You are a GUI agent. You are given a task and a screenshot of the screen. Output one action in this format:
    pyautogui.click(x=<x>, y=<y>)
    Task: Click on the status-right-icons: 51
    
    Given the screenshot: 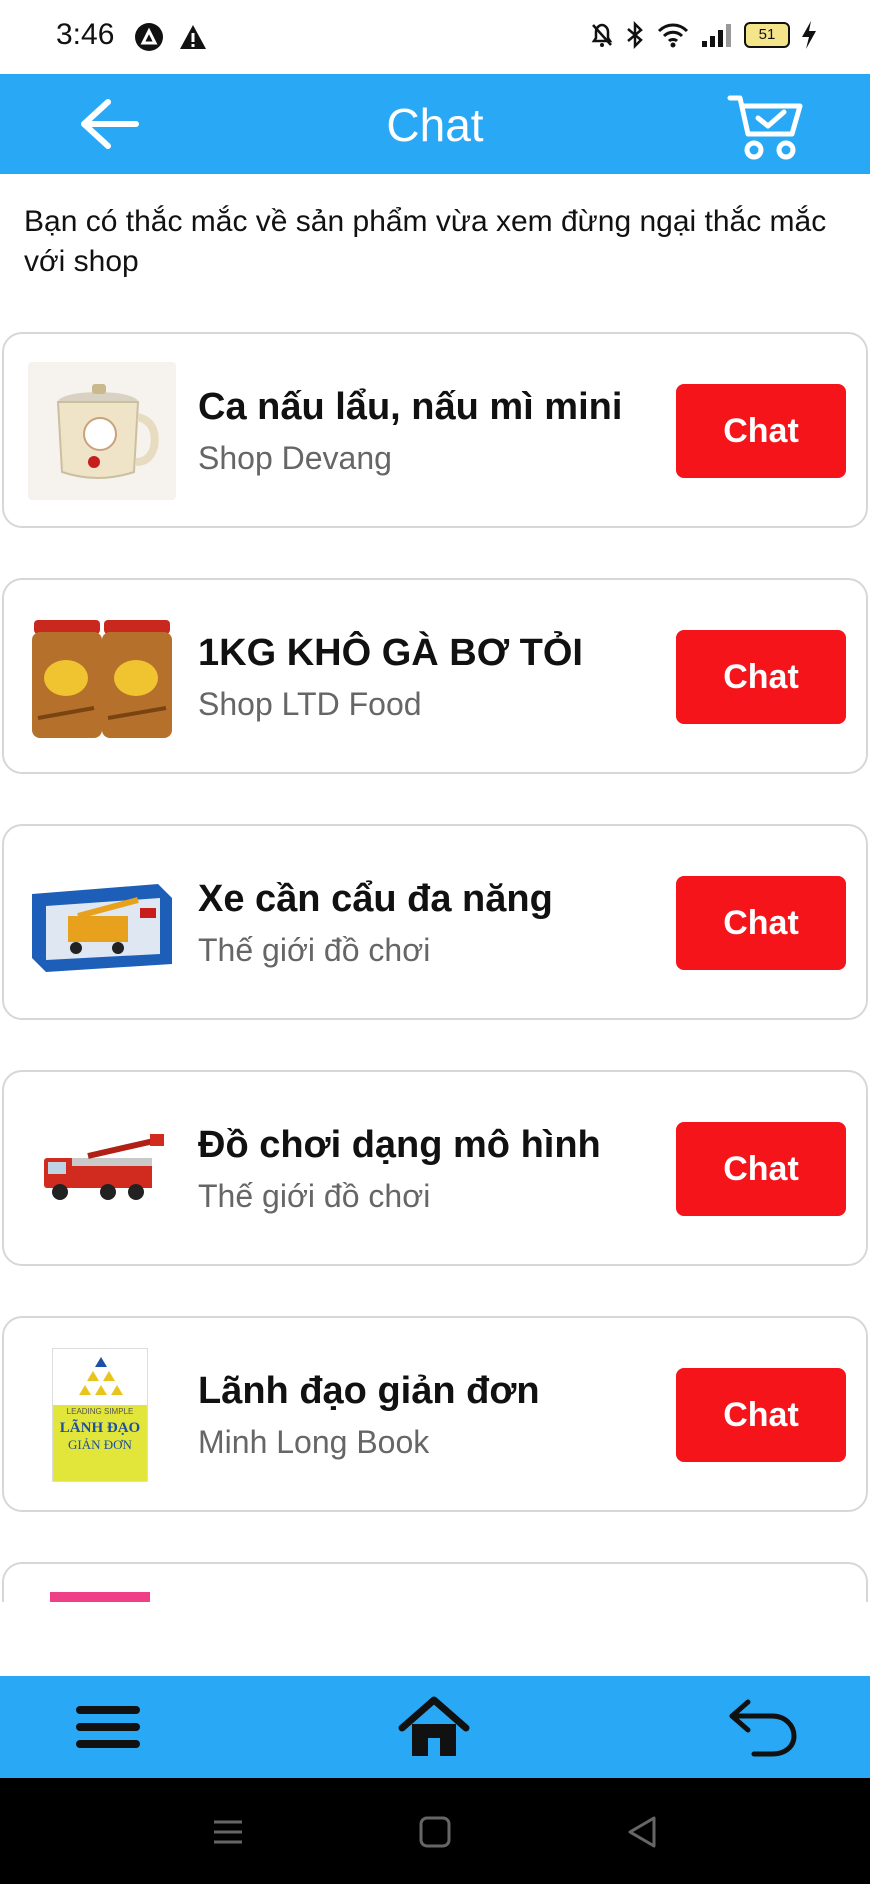 What is the action you would take?
    pyautogui.click(x=704, y=35)
    